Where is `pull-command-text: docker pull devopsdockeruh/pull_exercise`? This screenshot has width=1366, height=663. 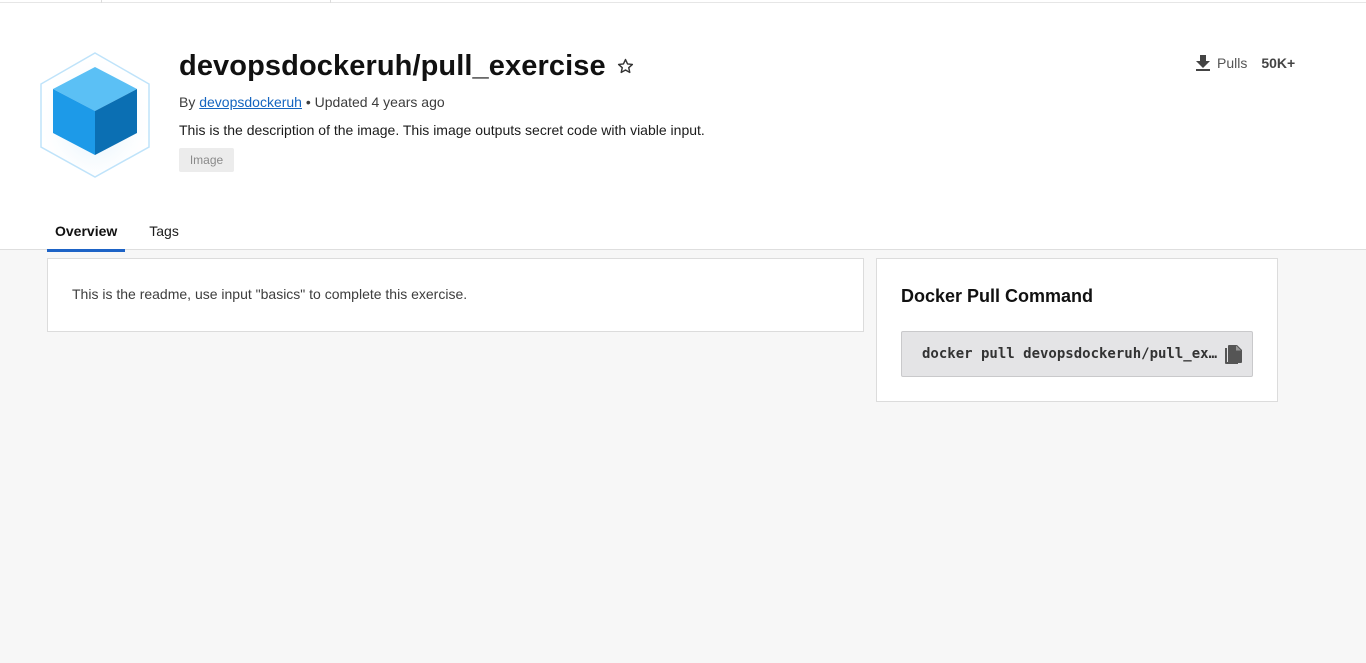
pull-command-text: docker pull devopsdockeruh/pull_exercise is located at coordinates (1070, 354).